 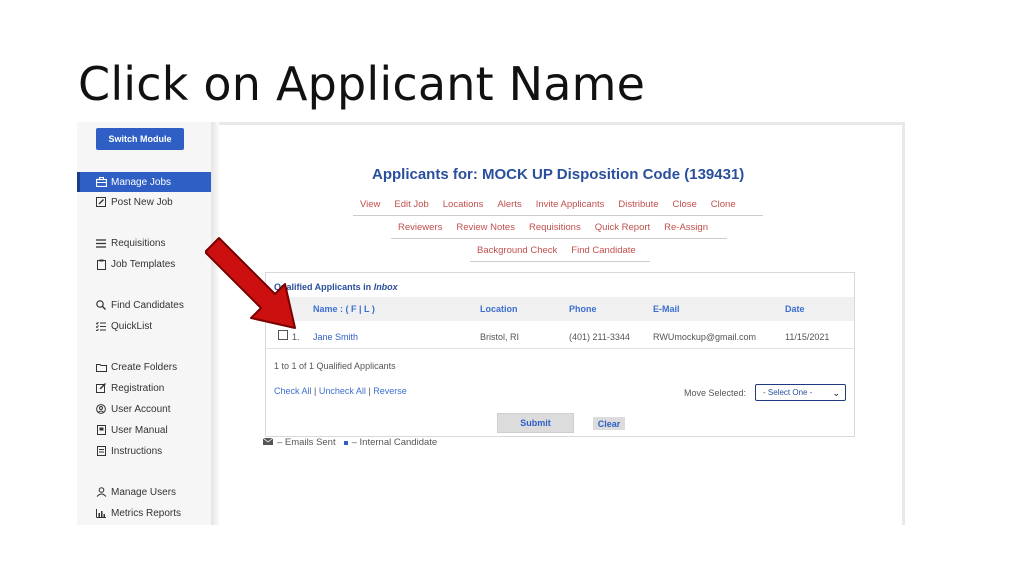 What do you see at coordinates (704, 337) in the screenshot?
I see `applicant-email: RWUmockup@gmail.com` at bounding box center [704, 337].